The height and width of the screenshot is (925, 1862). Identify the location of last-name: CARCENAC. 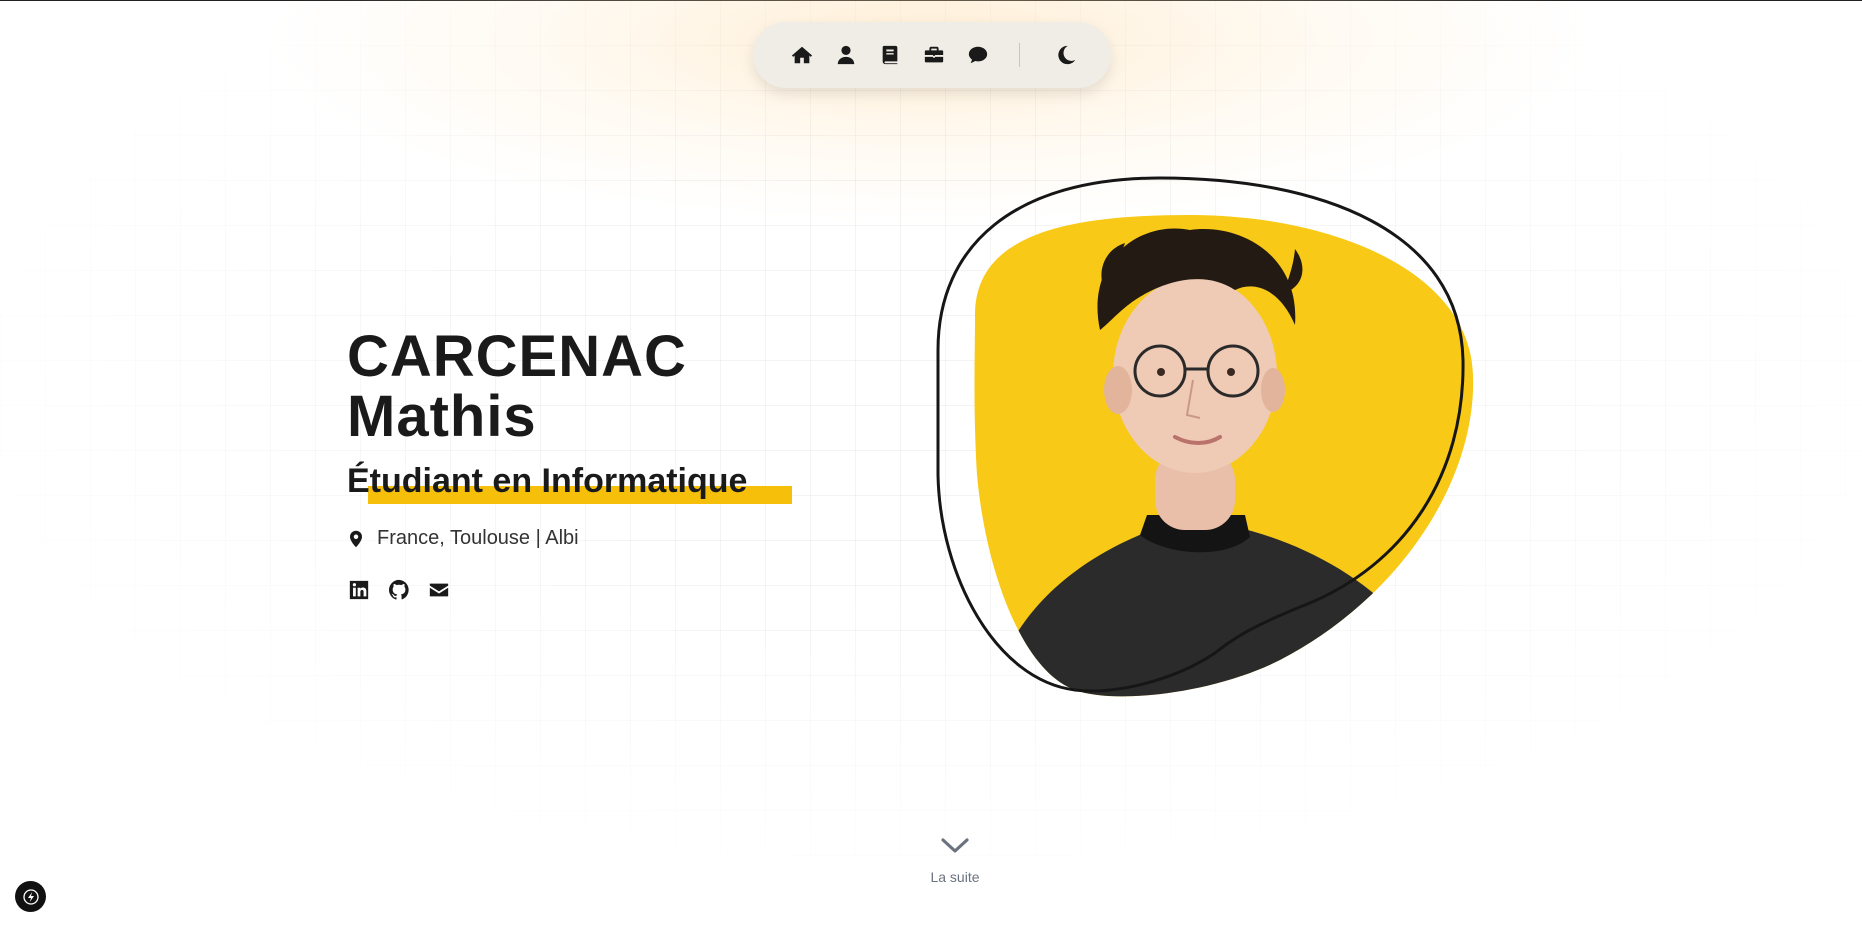
(517, 356).